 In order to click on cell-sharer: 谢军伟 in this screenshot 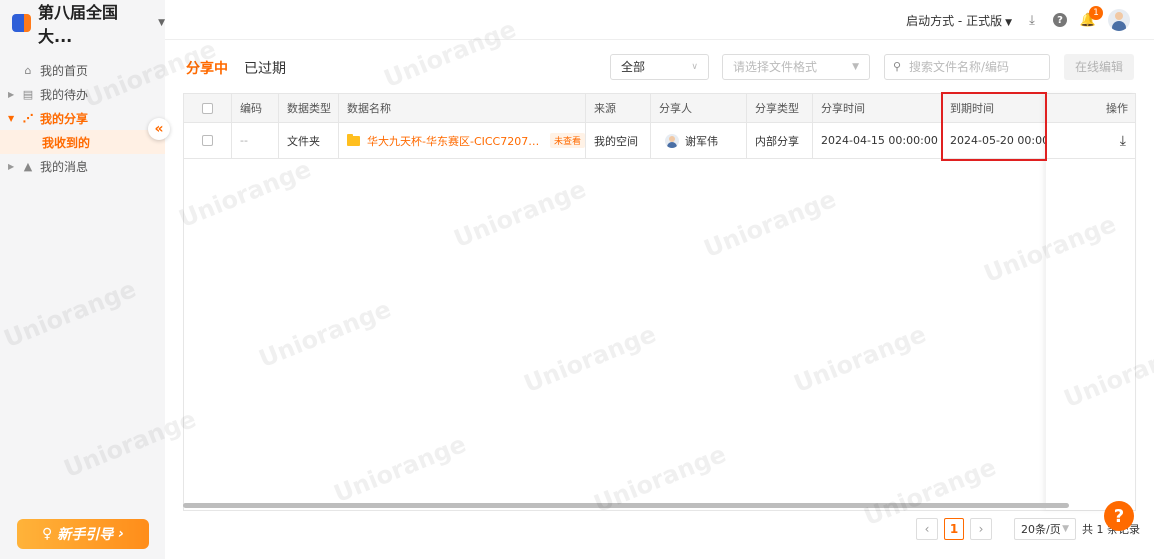, I will do `click(699, 140)`.